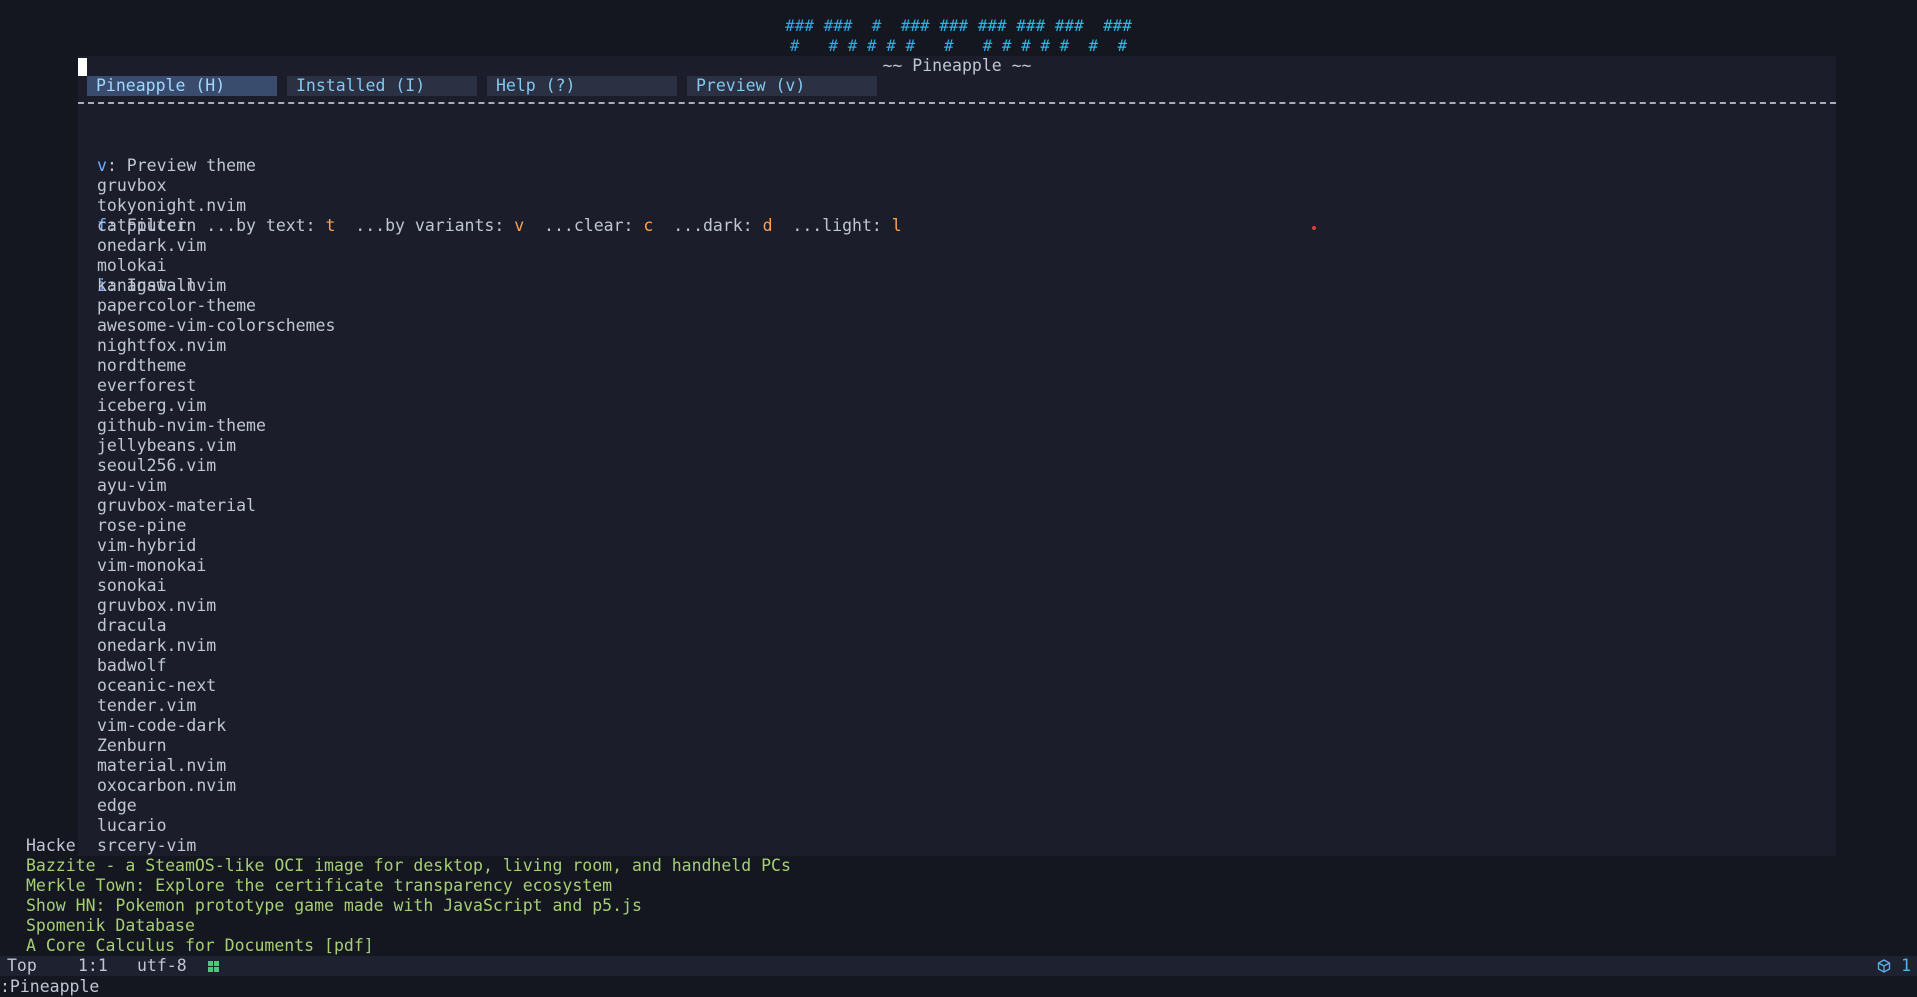 The height and width of the screenshot is (997, 1917). What do you see at coordinates (832, 225) in the screenshot?
I see `help-text: ...light:` at bounding box center [832, 225].